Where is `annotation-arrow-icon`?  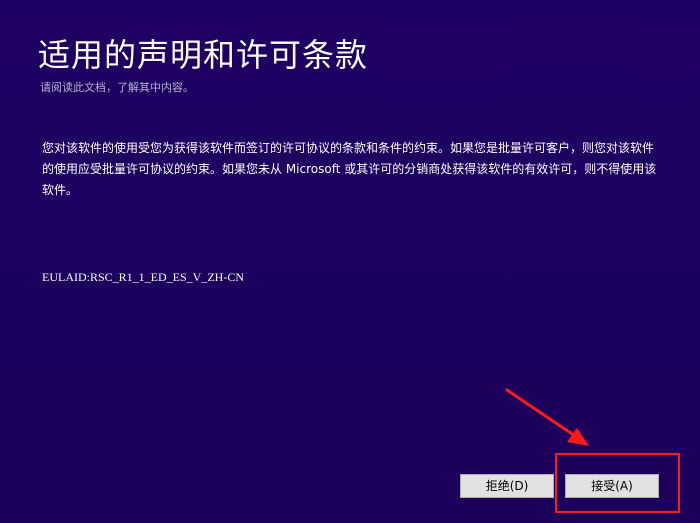
annotation-arrow-icon is located at coordinates (547, 417).